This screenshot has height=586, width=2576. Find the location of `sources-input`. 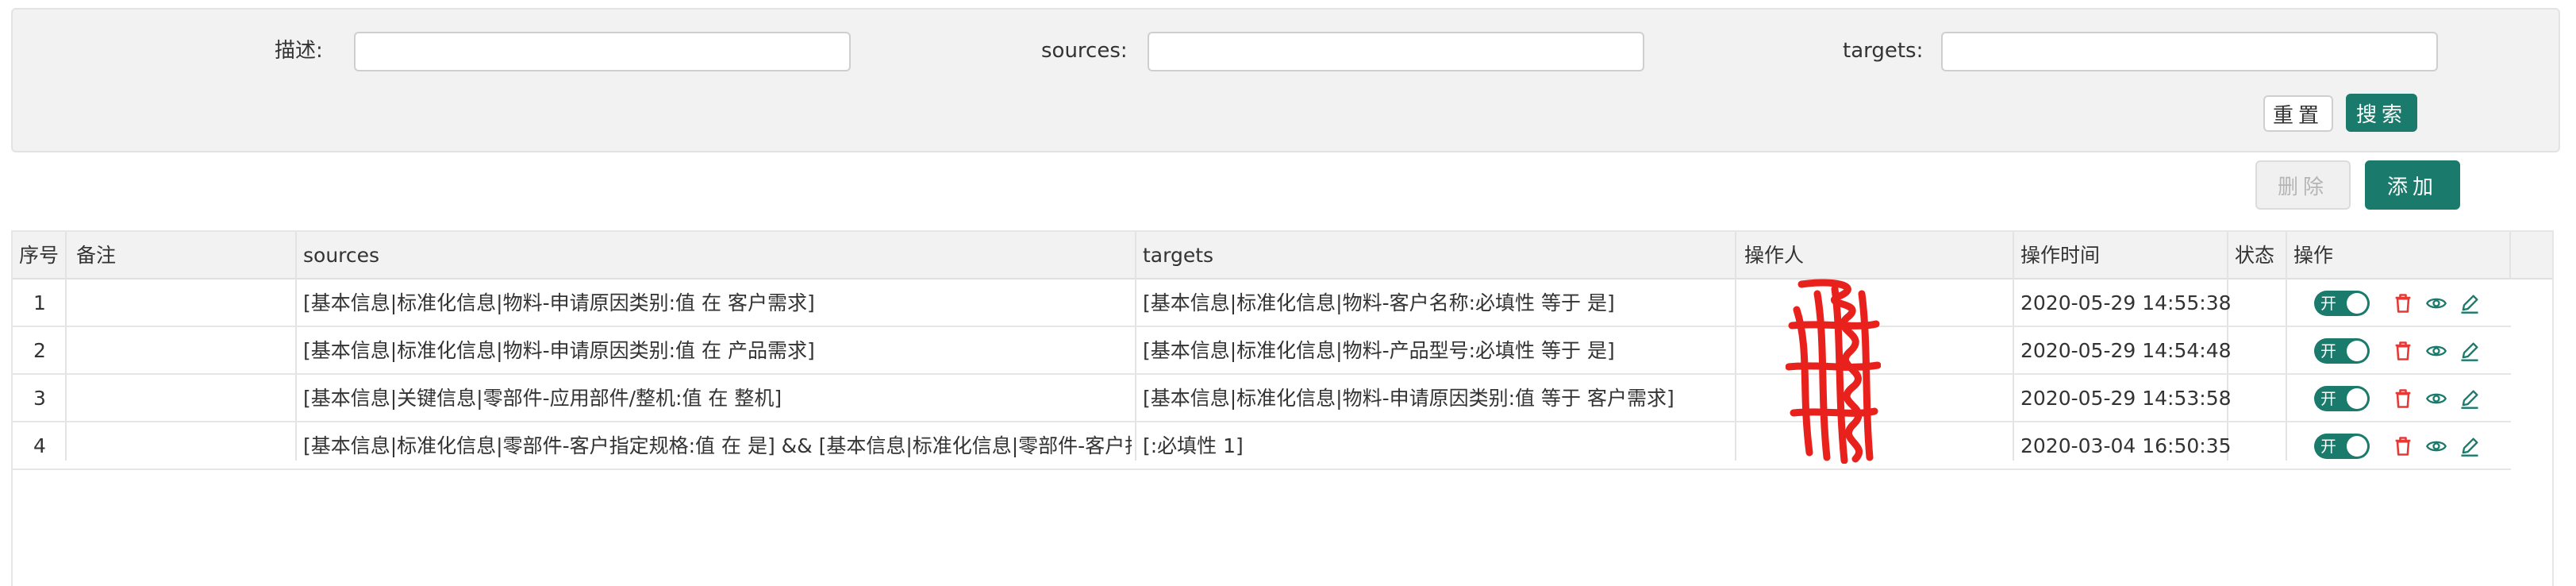

sources-input is located at coordinates (1396, 51).